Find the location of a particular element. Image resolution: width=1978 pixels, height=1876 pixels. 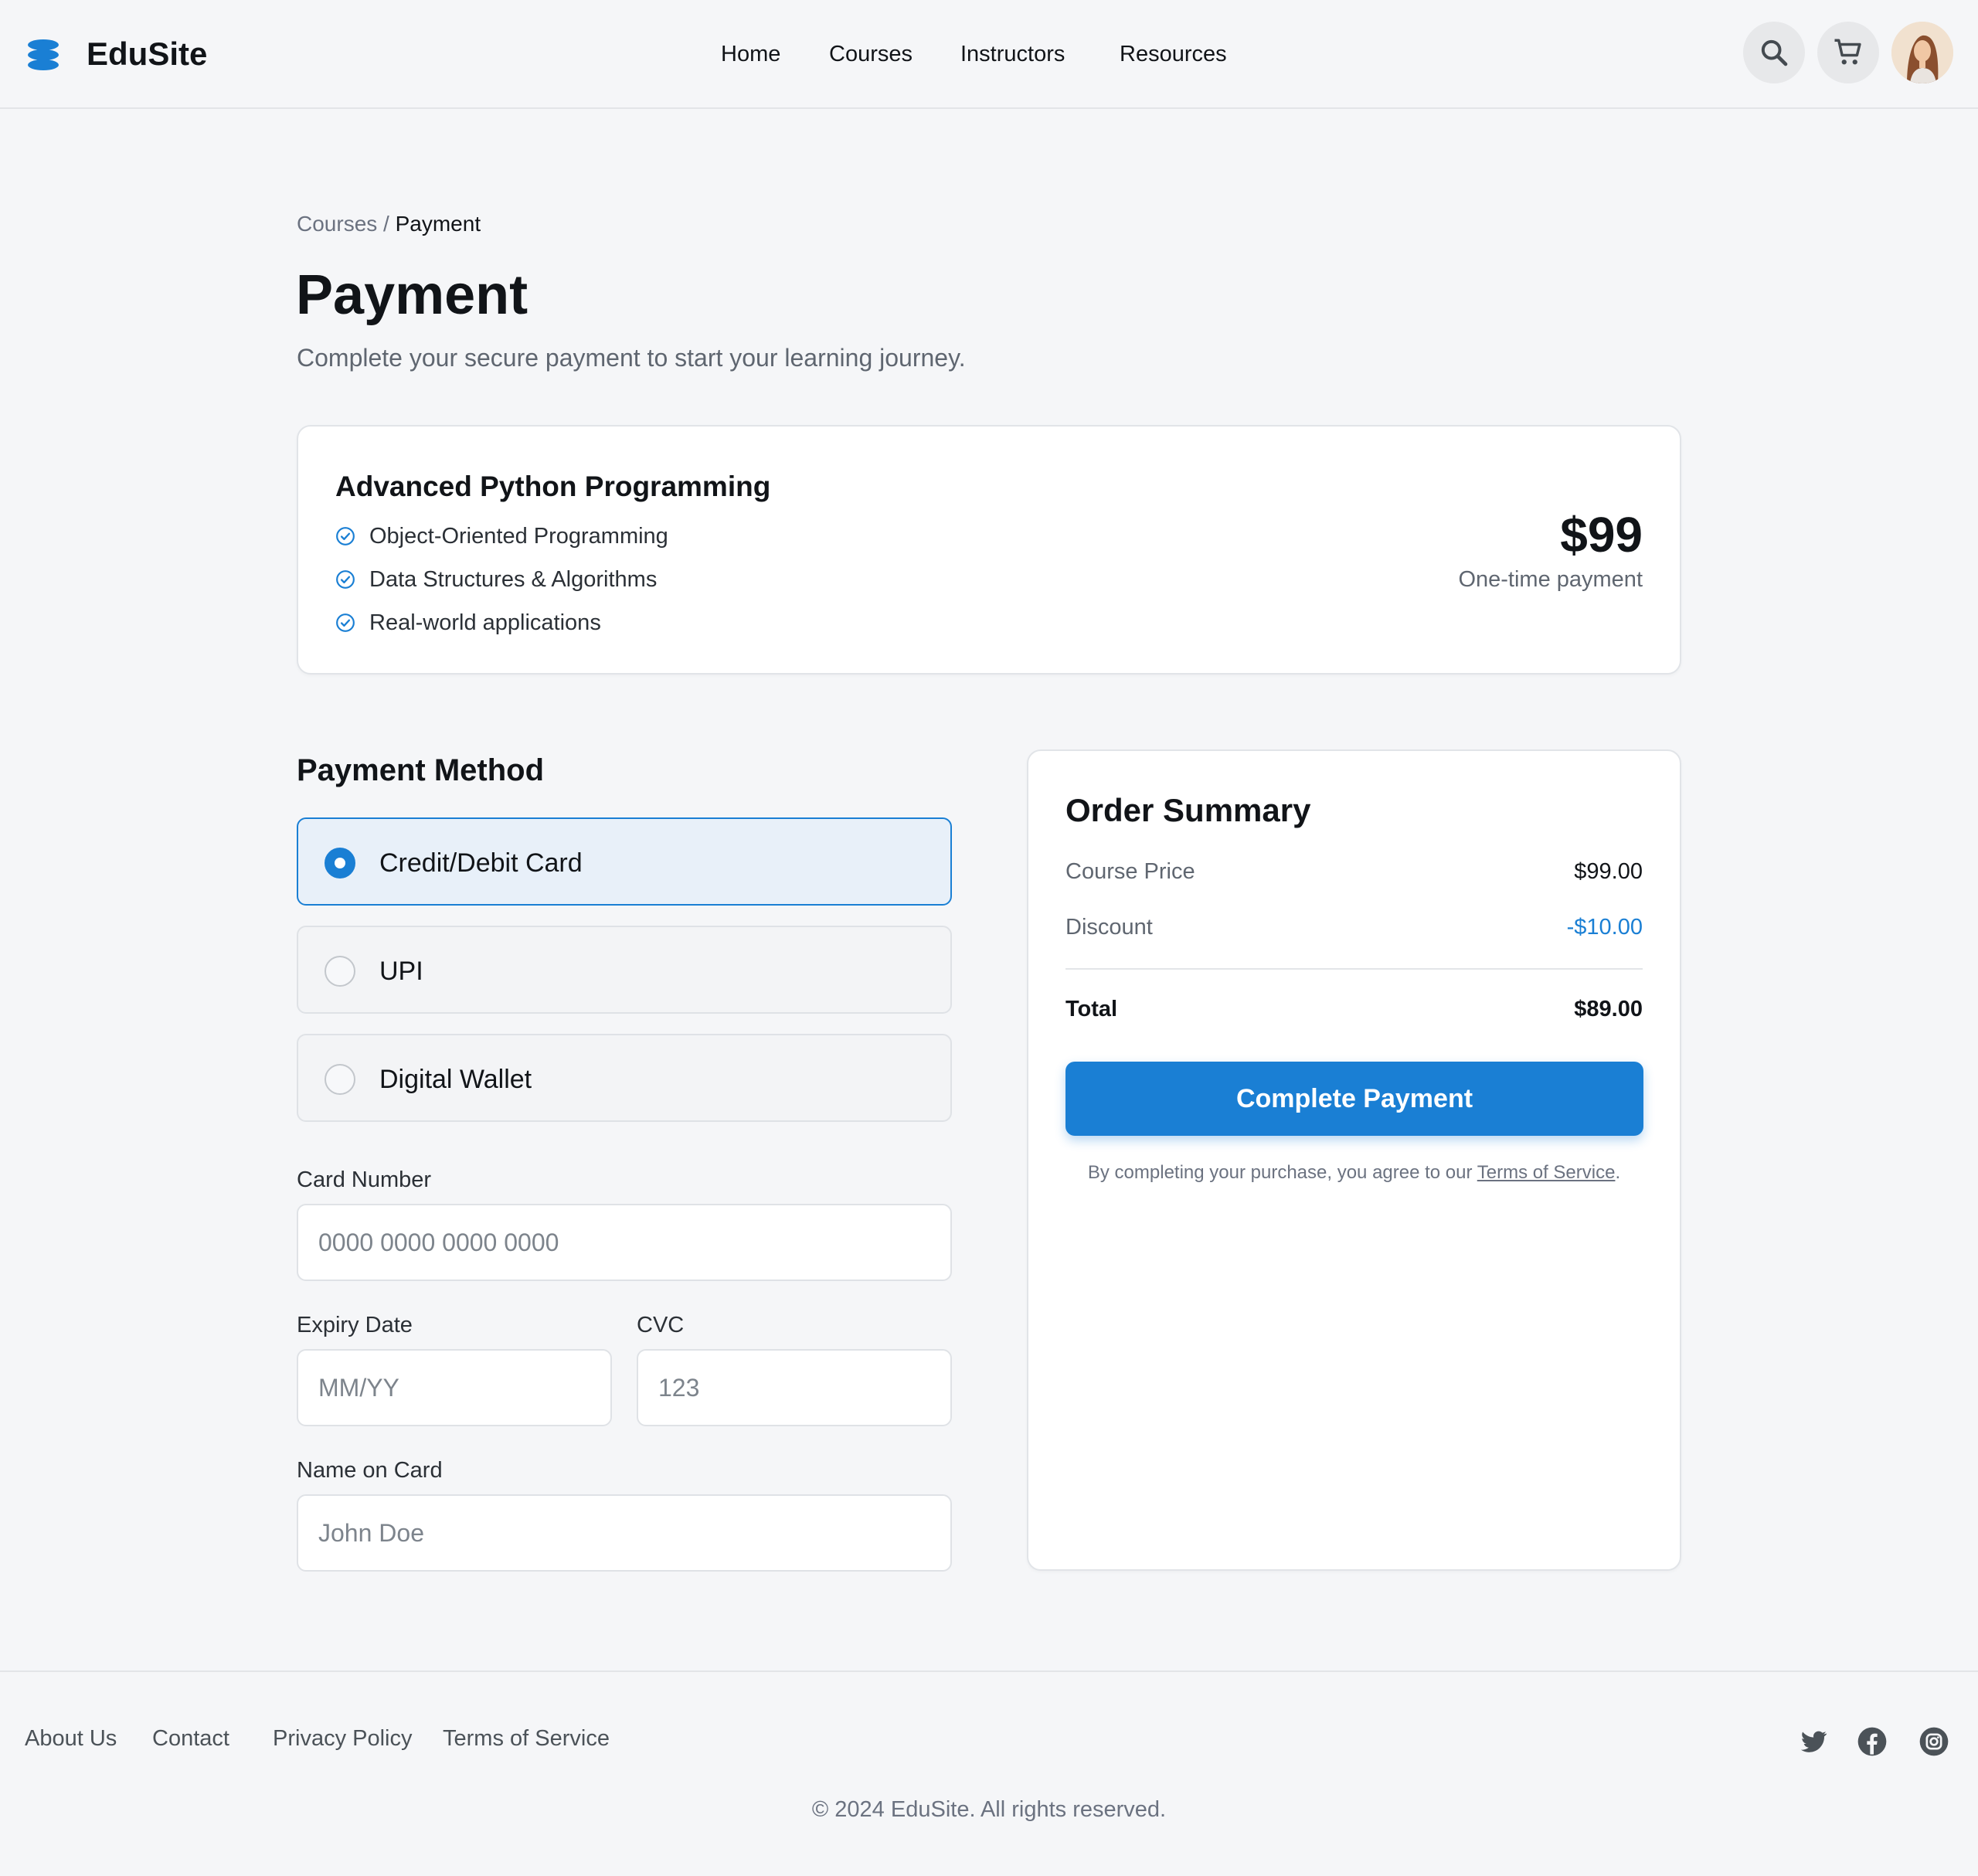

cart-icon is located at coordinates (1847, 52).